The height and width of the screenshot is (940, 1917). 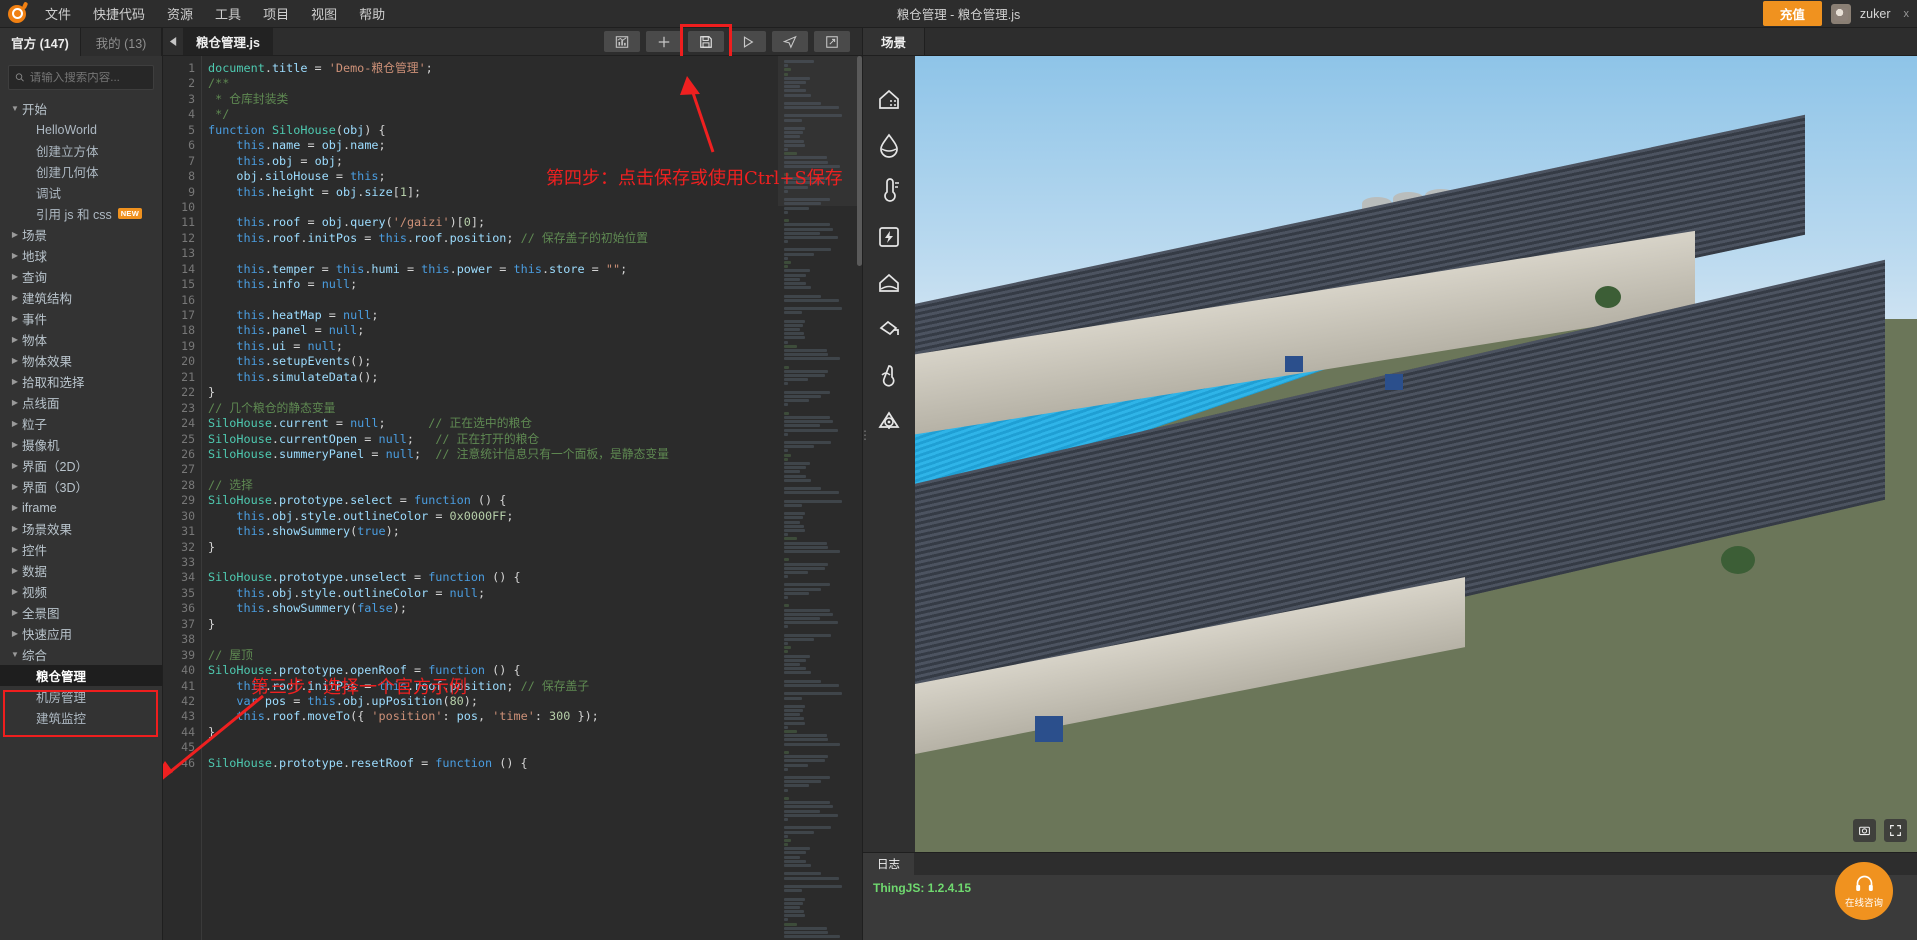 What do you see at coordinates (228, 41) in the screenshot?
I see `editor-file-tab: 粮仓管理.js` at bounding box center [228, 41].